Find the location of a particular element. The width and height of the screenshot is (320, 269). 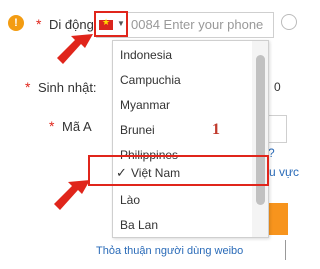

vietnam-flag-icon is located at coordinates (106, 23).